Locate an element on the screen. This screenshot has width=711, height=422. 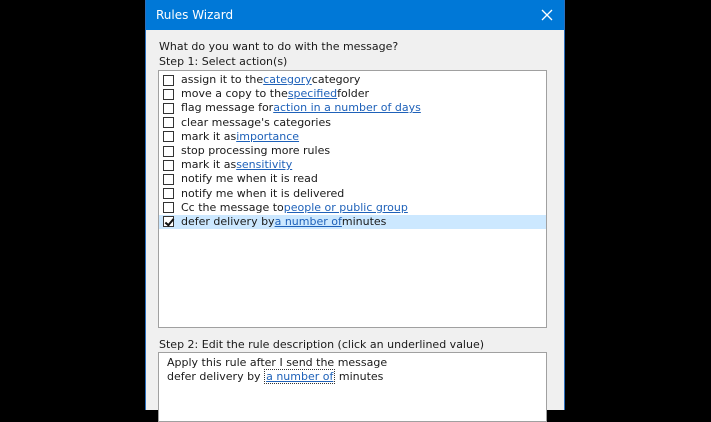
action-text-suffix: category is located at coordinates (336, 79).